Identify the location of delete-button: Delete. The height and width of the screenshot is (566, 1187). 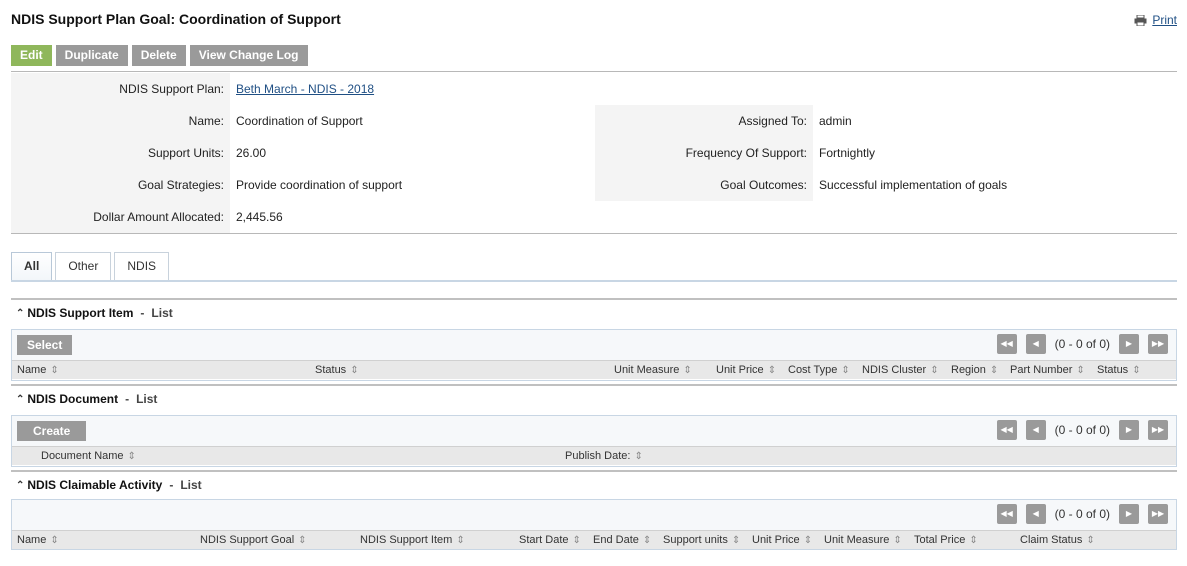
(158, 55).